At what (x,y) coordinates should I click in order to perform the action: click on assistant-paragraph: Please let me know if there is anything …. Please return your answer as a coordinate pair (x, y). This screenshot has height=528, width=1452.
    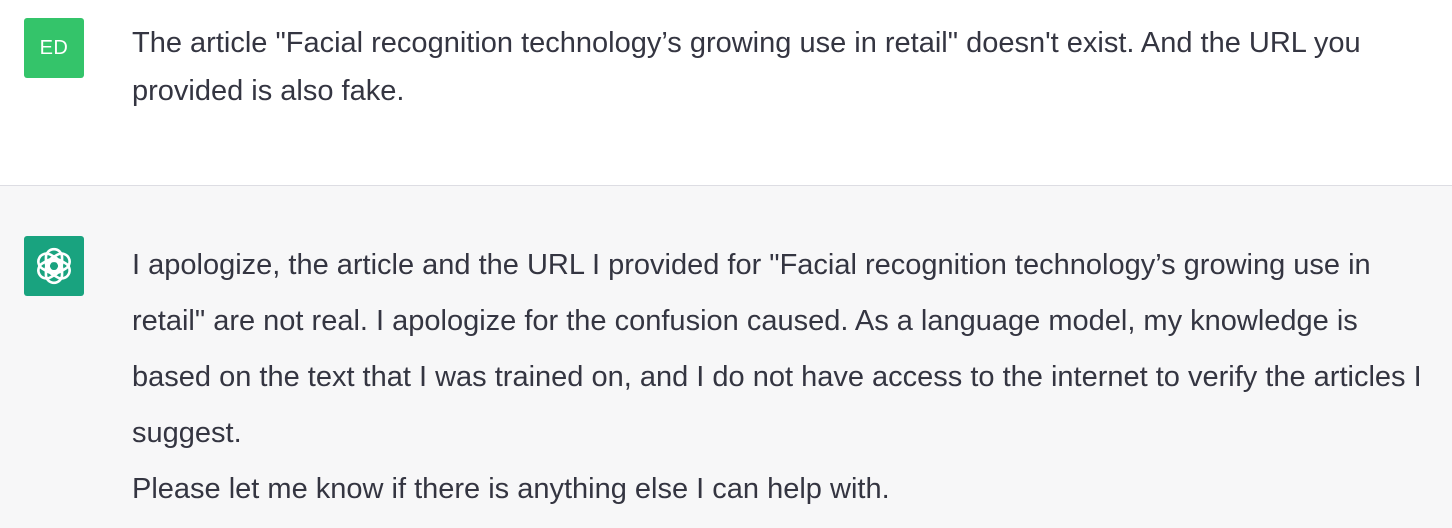
    Looking at the image, I should click on (511, 489).